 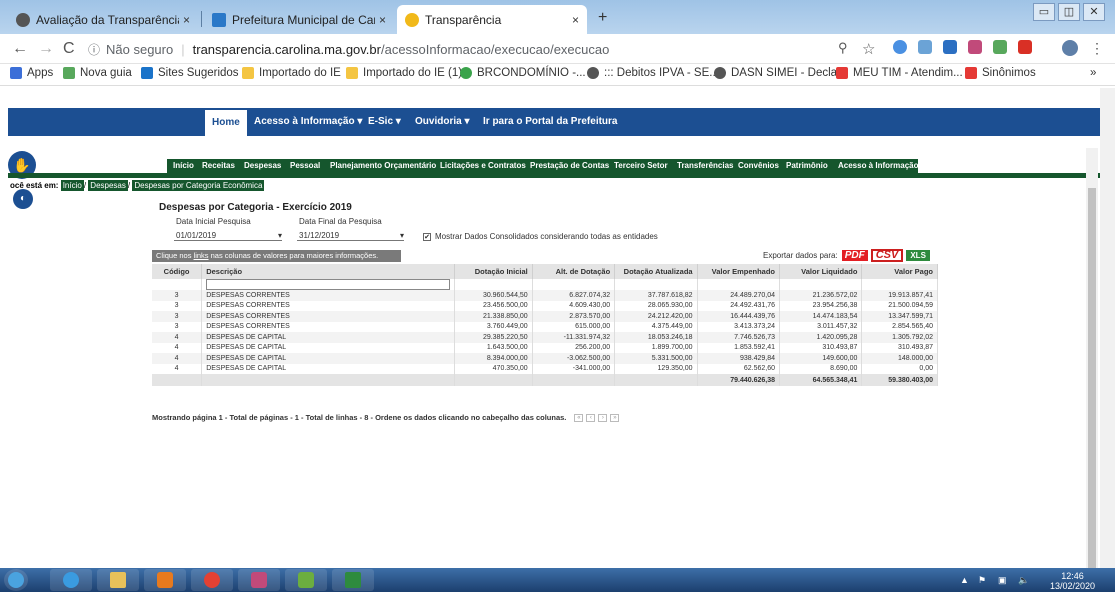 What do you see at coordinates (615, 417) in the screenshot?
I see `last-page-icon: »` at bounding box center [615, 417].